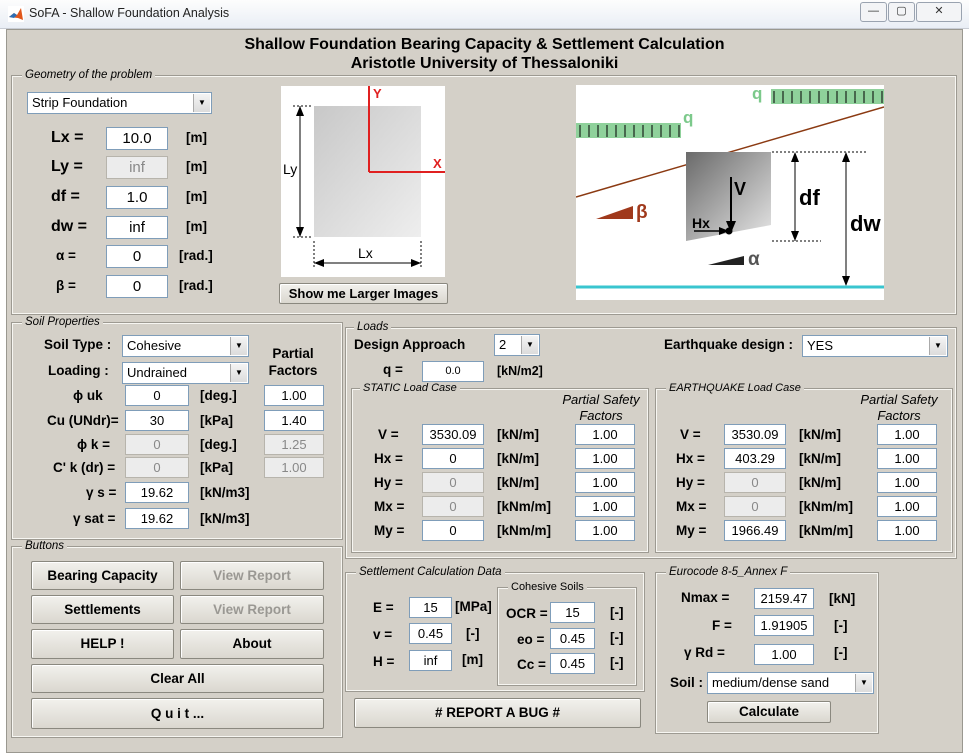  I want to click on geometry-unit-1: [m], so click(196, 166).